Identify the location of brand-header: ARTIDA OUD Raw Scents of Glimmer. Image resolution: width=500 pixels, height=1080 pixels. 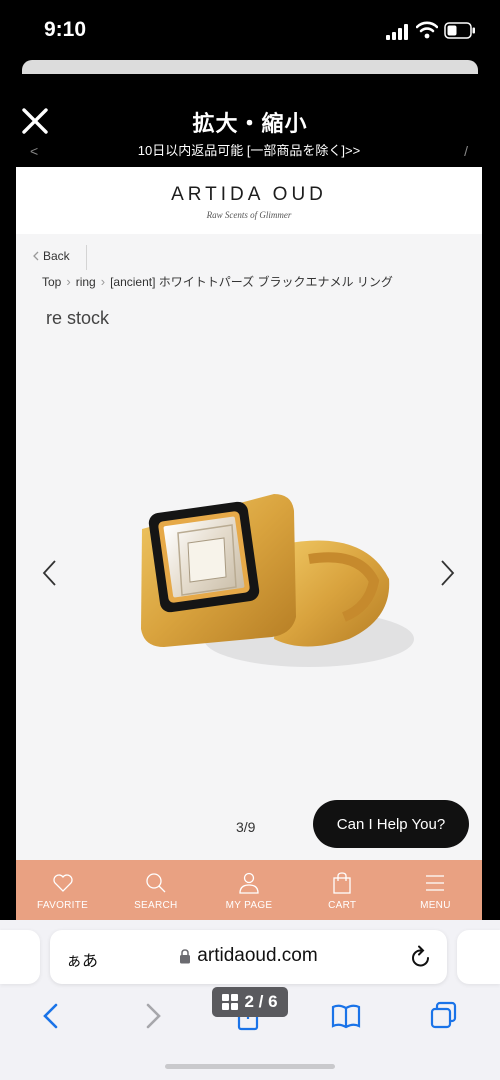
(249, 200).